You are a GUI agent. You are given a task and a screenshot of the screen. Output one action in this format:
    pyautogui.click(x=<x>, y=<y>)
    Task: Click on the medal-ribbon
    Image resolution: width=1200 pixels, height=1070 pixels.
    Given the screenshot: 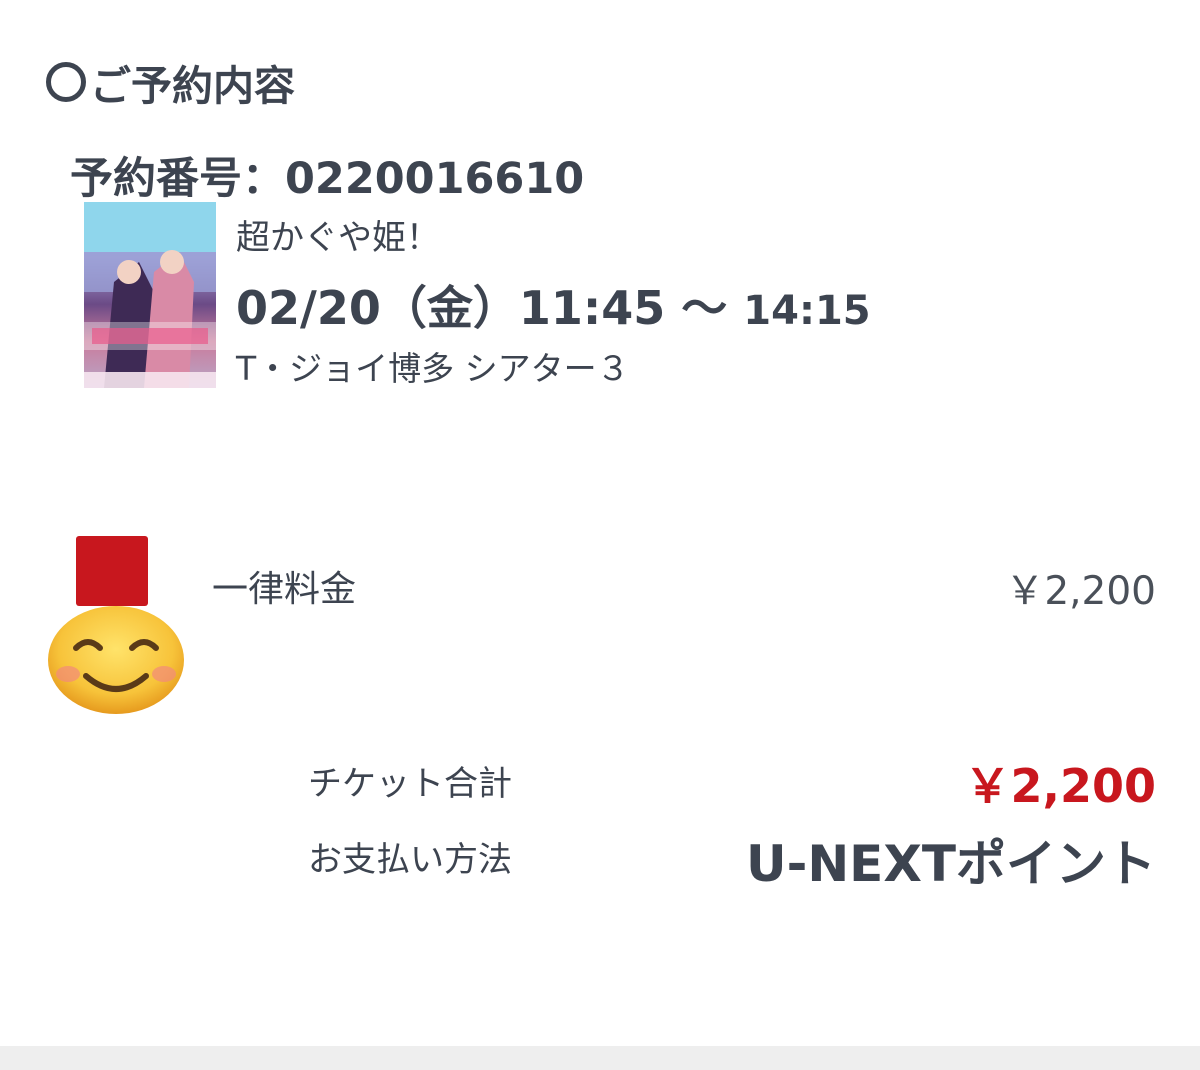 What is the action you would take?
    pyautogui.click(x=112, y=571)
    